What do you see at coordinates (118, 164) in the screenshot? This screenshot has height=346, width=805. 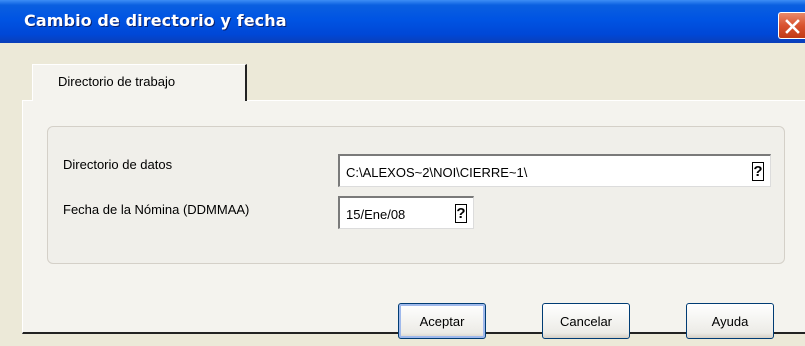 I see `directory-label: Directorio de datos` at bounding box center [118, 164].